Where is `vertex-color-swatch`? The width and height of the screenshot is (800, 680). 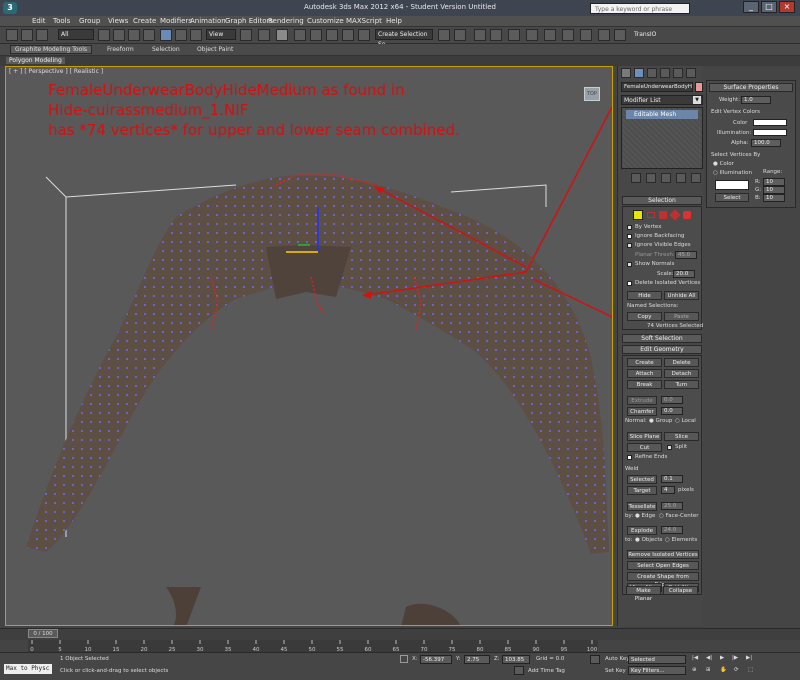
vertex-color-swatch is located at coordinates (770, 122).